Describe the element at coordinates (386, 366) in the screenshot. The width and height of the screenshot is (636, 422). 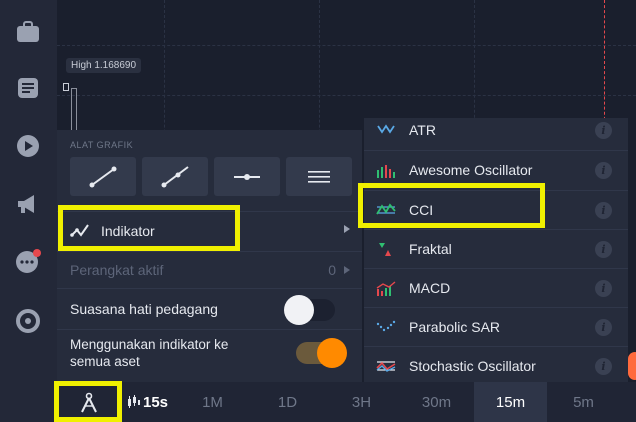
I see `stochastic-oscillator-icon` at that location.